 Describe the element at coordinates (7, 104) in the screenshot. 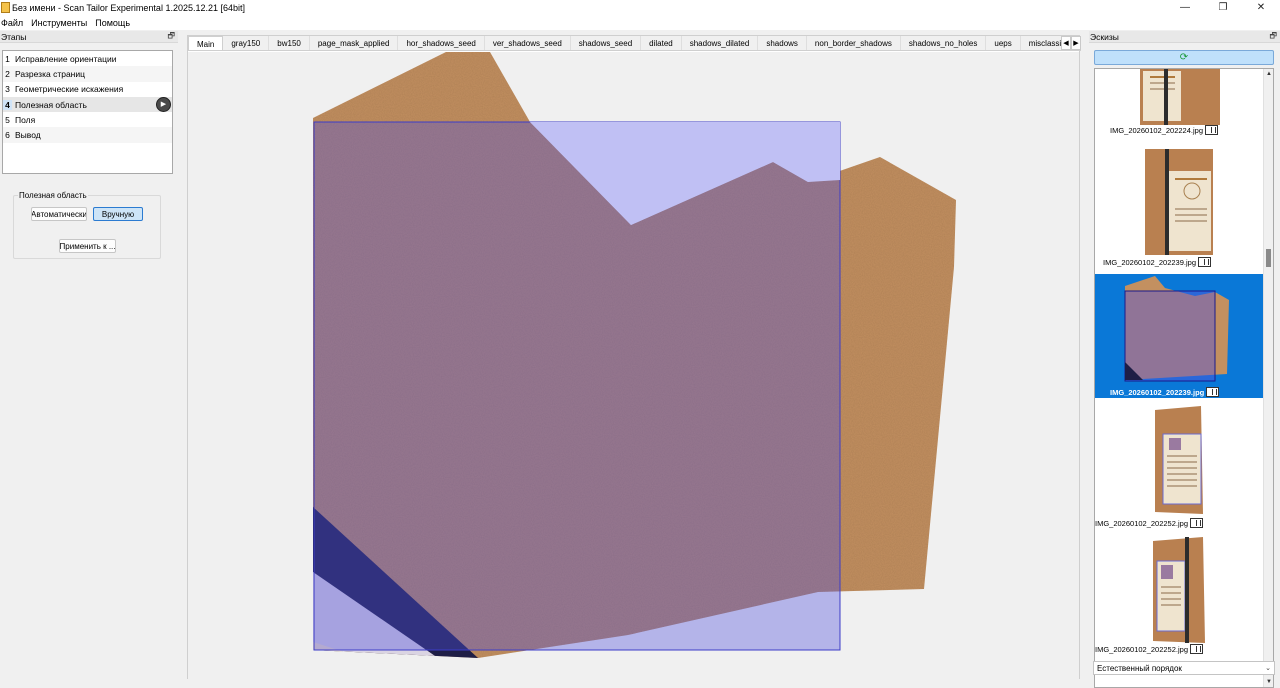

I see `stage-number: 4` at that location.